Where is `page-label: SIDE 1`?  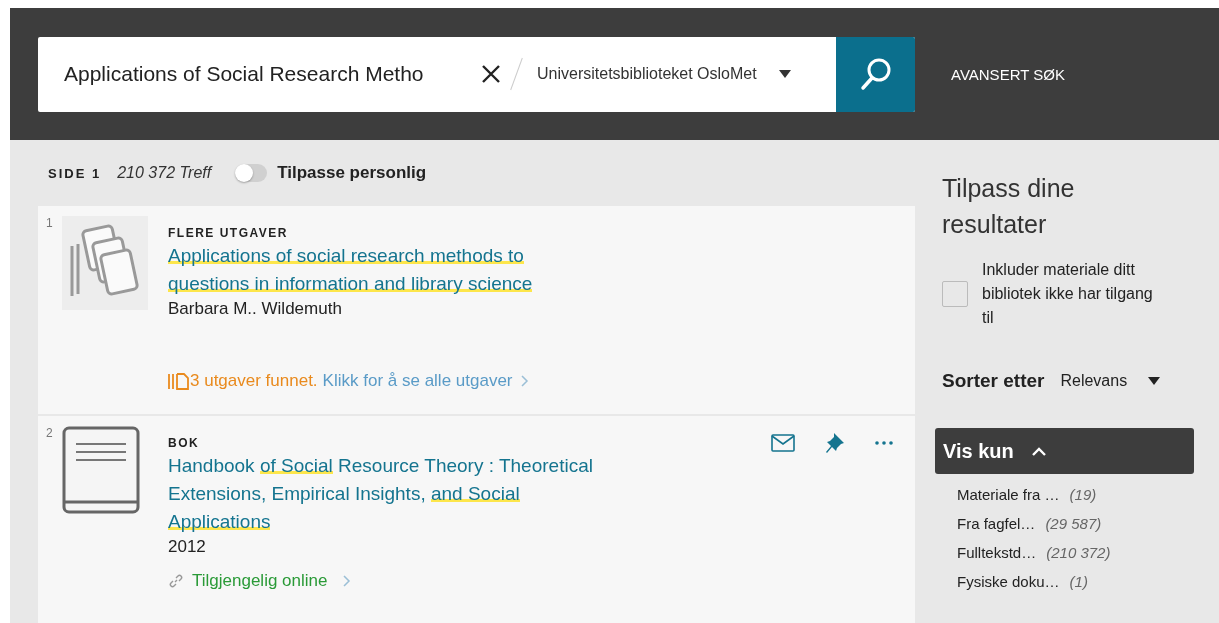
page-label: SIDE 1 is located at coordinates (75, 173).